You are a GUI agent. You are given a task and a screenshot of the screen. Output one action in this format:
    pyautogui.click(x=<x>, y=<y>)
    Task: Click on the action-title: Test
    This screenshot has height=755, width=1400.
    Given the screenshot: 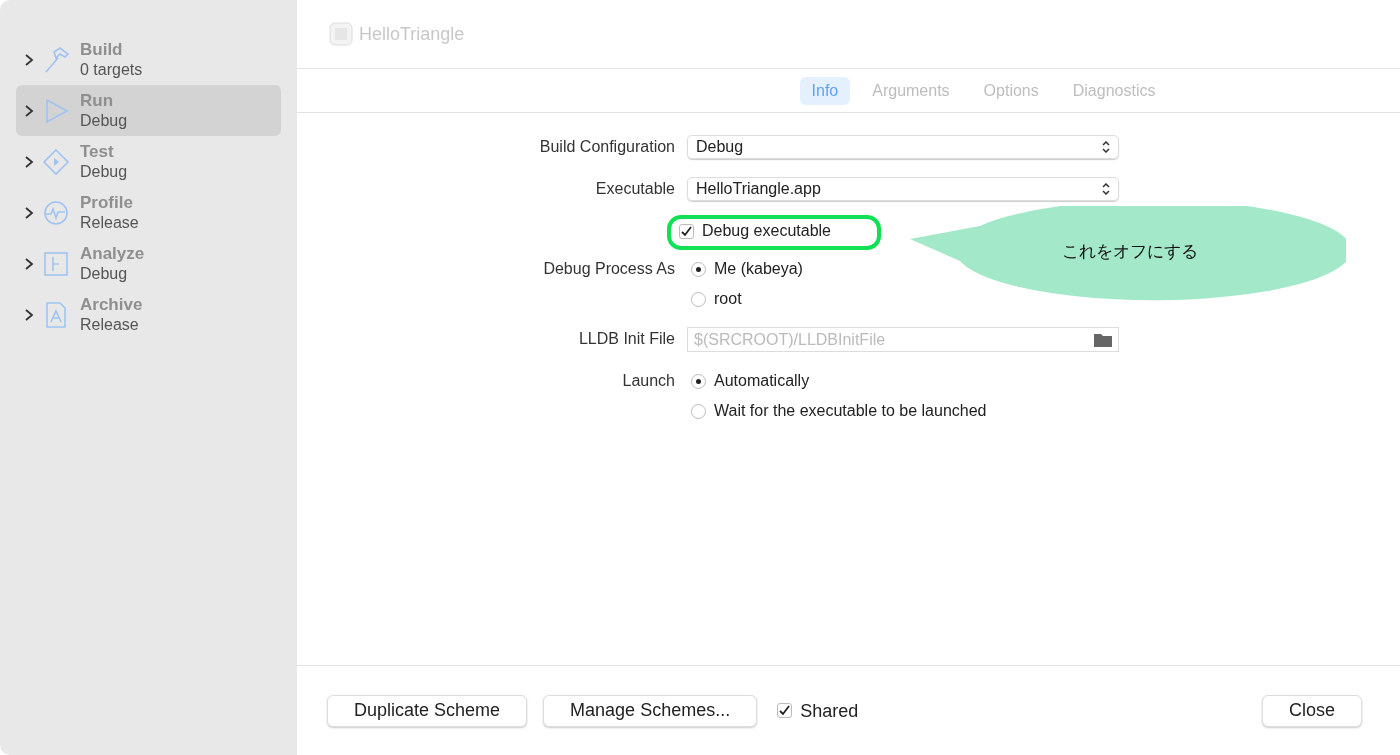 What is the action you would take?
    pyautogui.click(x=97, y=151)
    